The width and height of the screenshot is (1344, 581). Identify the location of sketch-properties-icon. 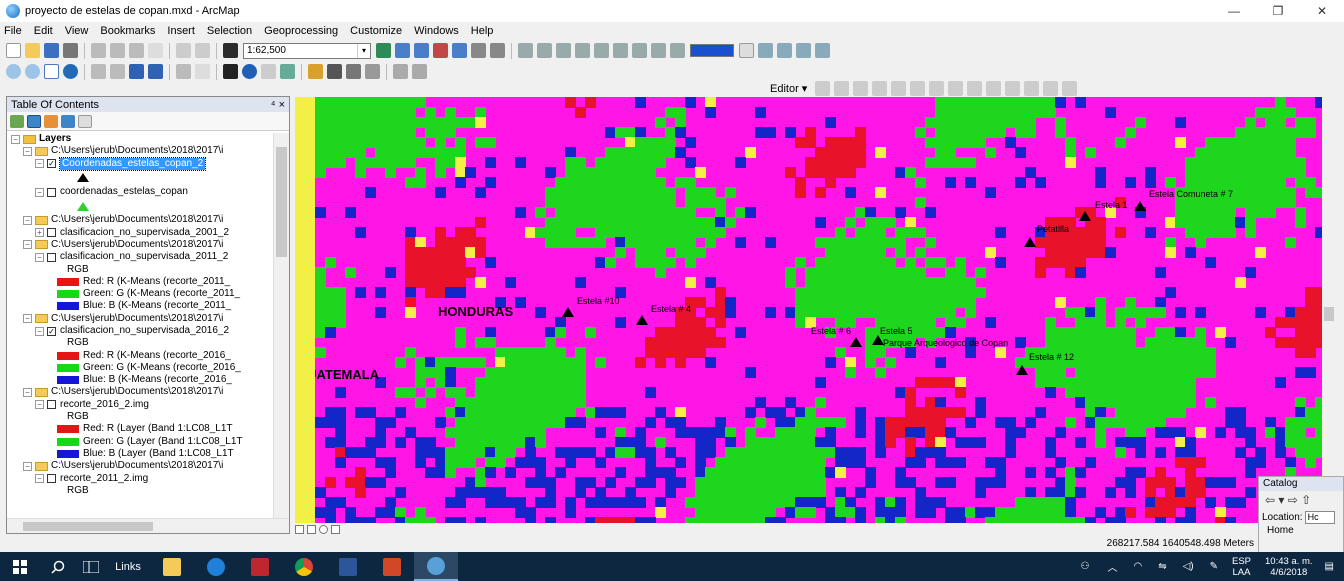
(1051, 88).